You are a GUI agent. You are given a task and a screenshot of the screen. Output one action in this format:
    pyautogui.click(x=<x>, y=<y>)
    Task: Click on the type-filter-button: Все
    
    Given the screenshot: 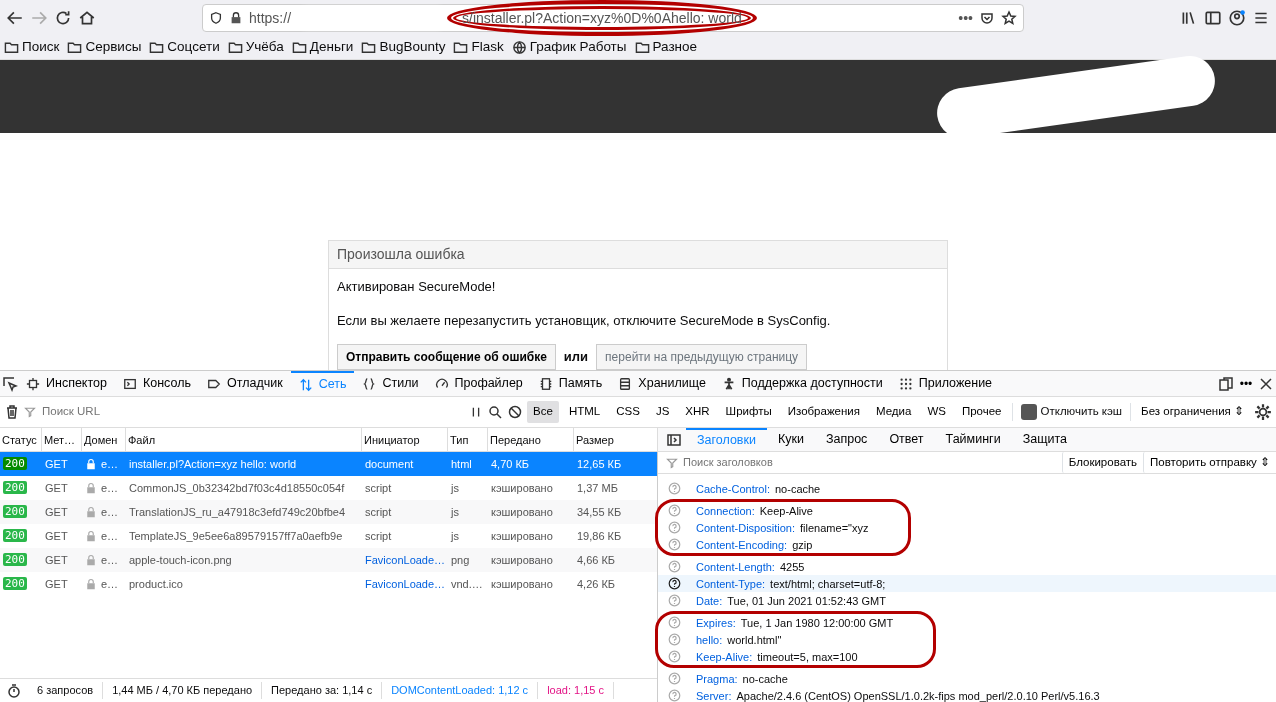 What is the action you would take?
    pyautogui.click(x=543, y=412)
    